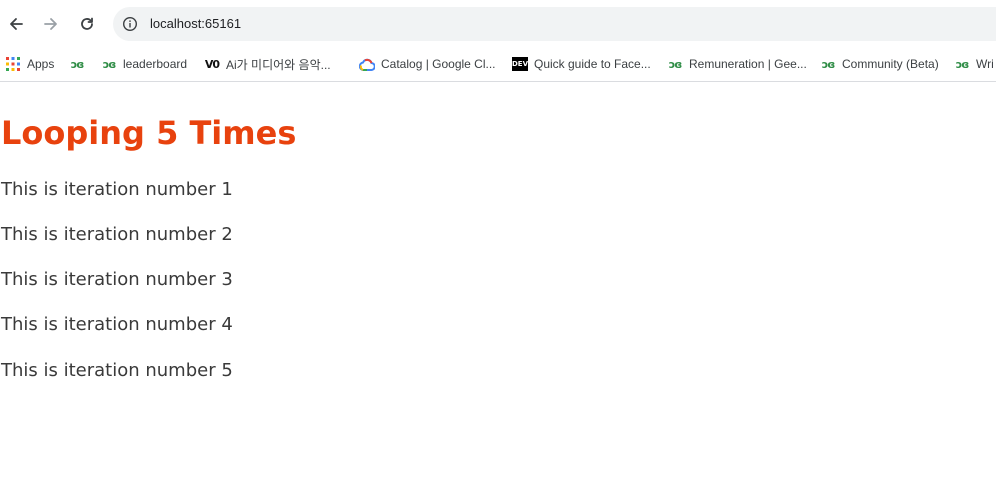 This screenshot has height=478, width=996. I want to click on info-icon, so click(130, 24).